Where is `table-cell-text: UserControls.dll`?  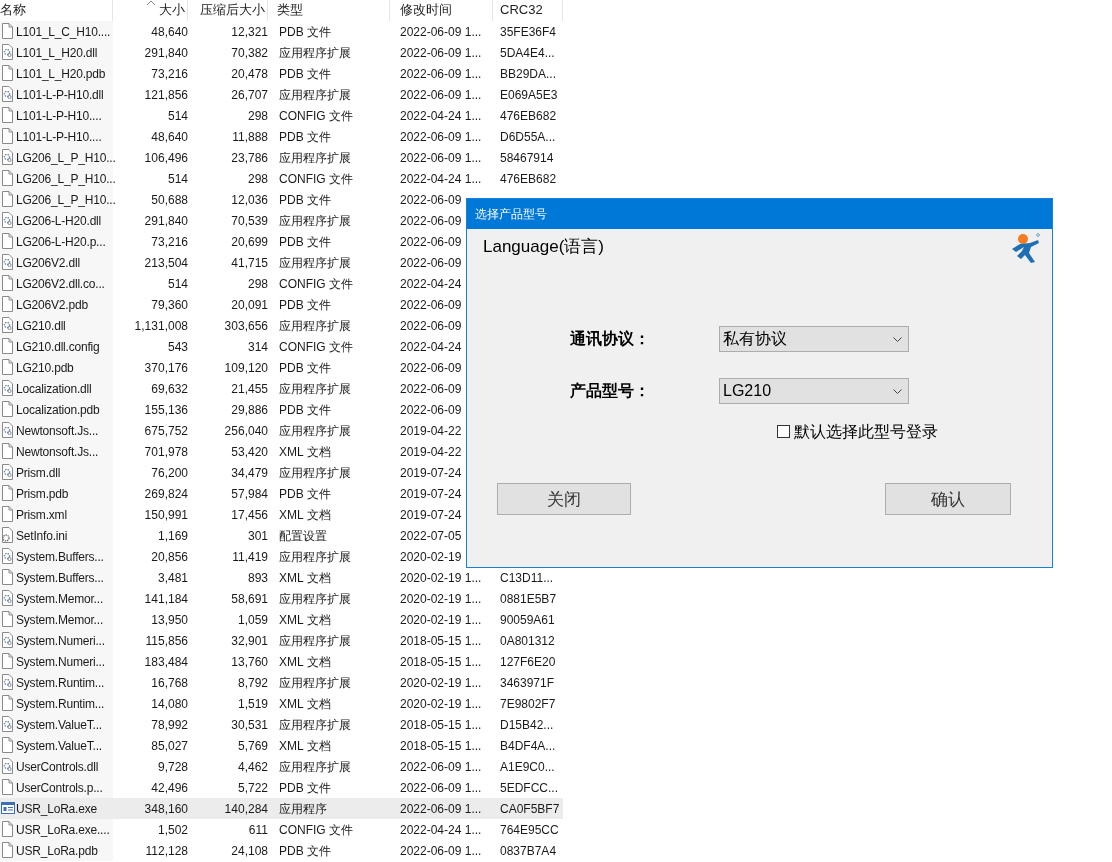 table-cell-text: UserControls.dll is located at coordinates (57, 767).